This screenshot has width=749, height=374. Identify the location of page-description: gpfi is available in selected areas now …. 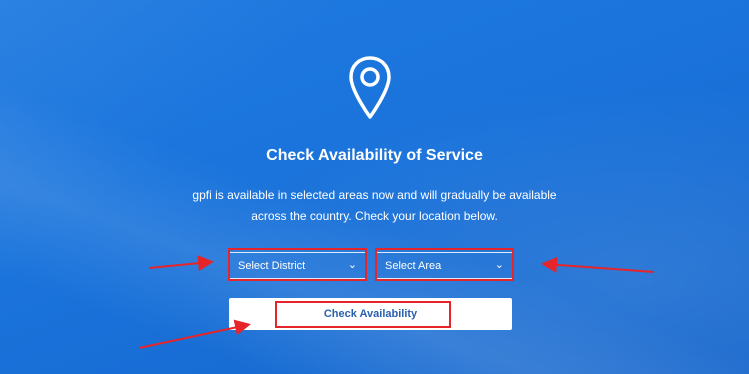
(374, 205).